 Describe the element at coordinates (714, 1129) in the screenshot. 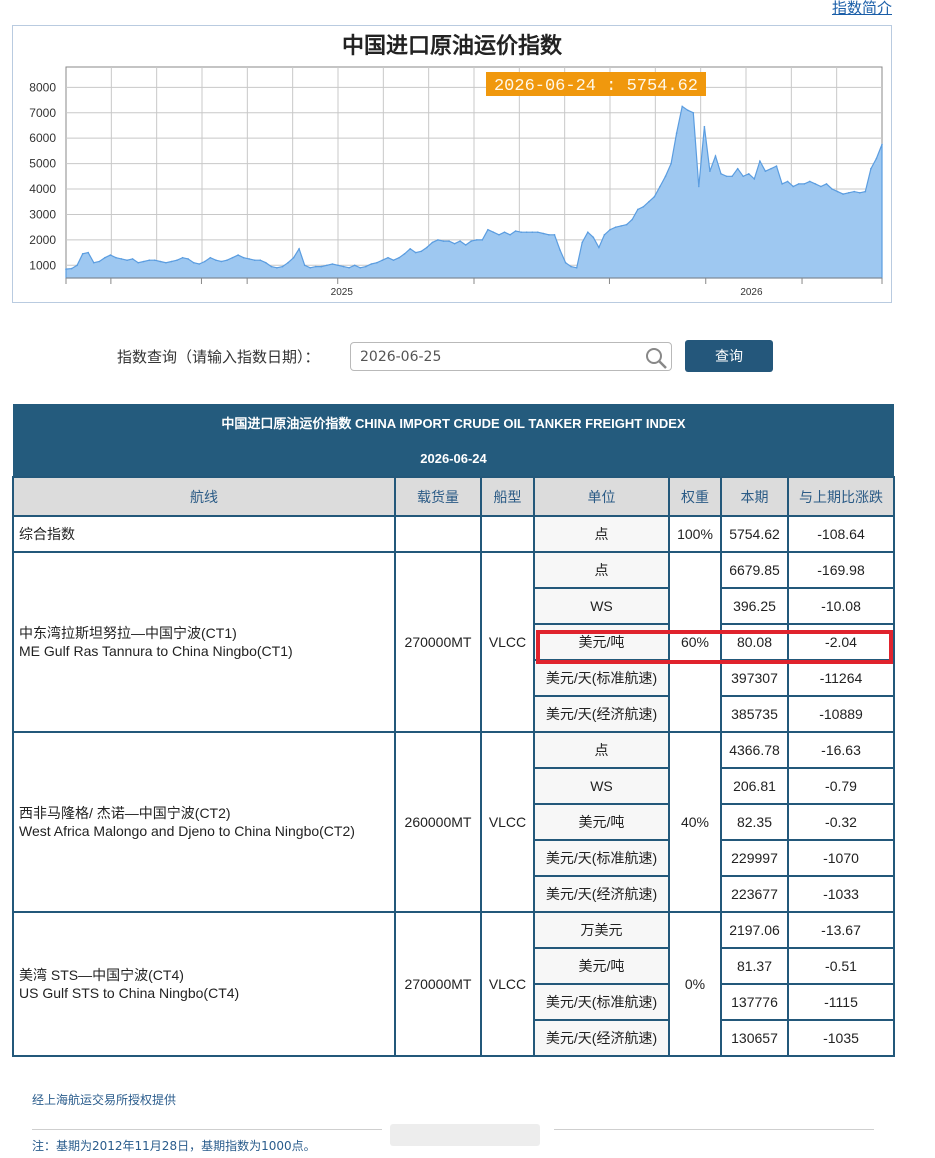

I see `footer-divider` at that location.